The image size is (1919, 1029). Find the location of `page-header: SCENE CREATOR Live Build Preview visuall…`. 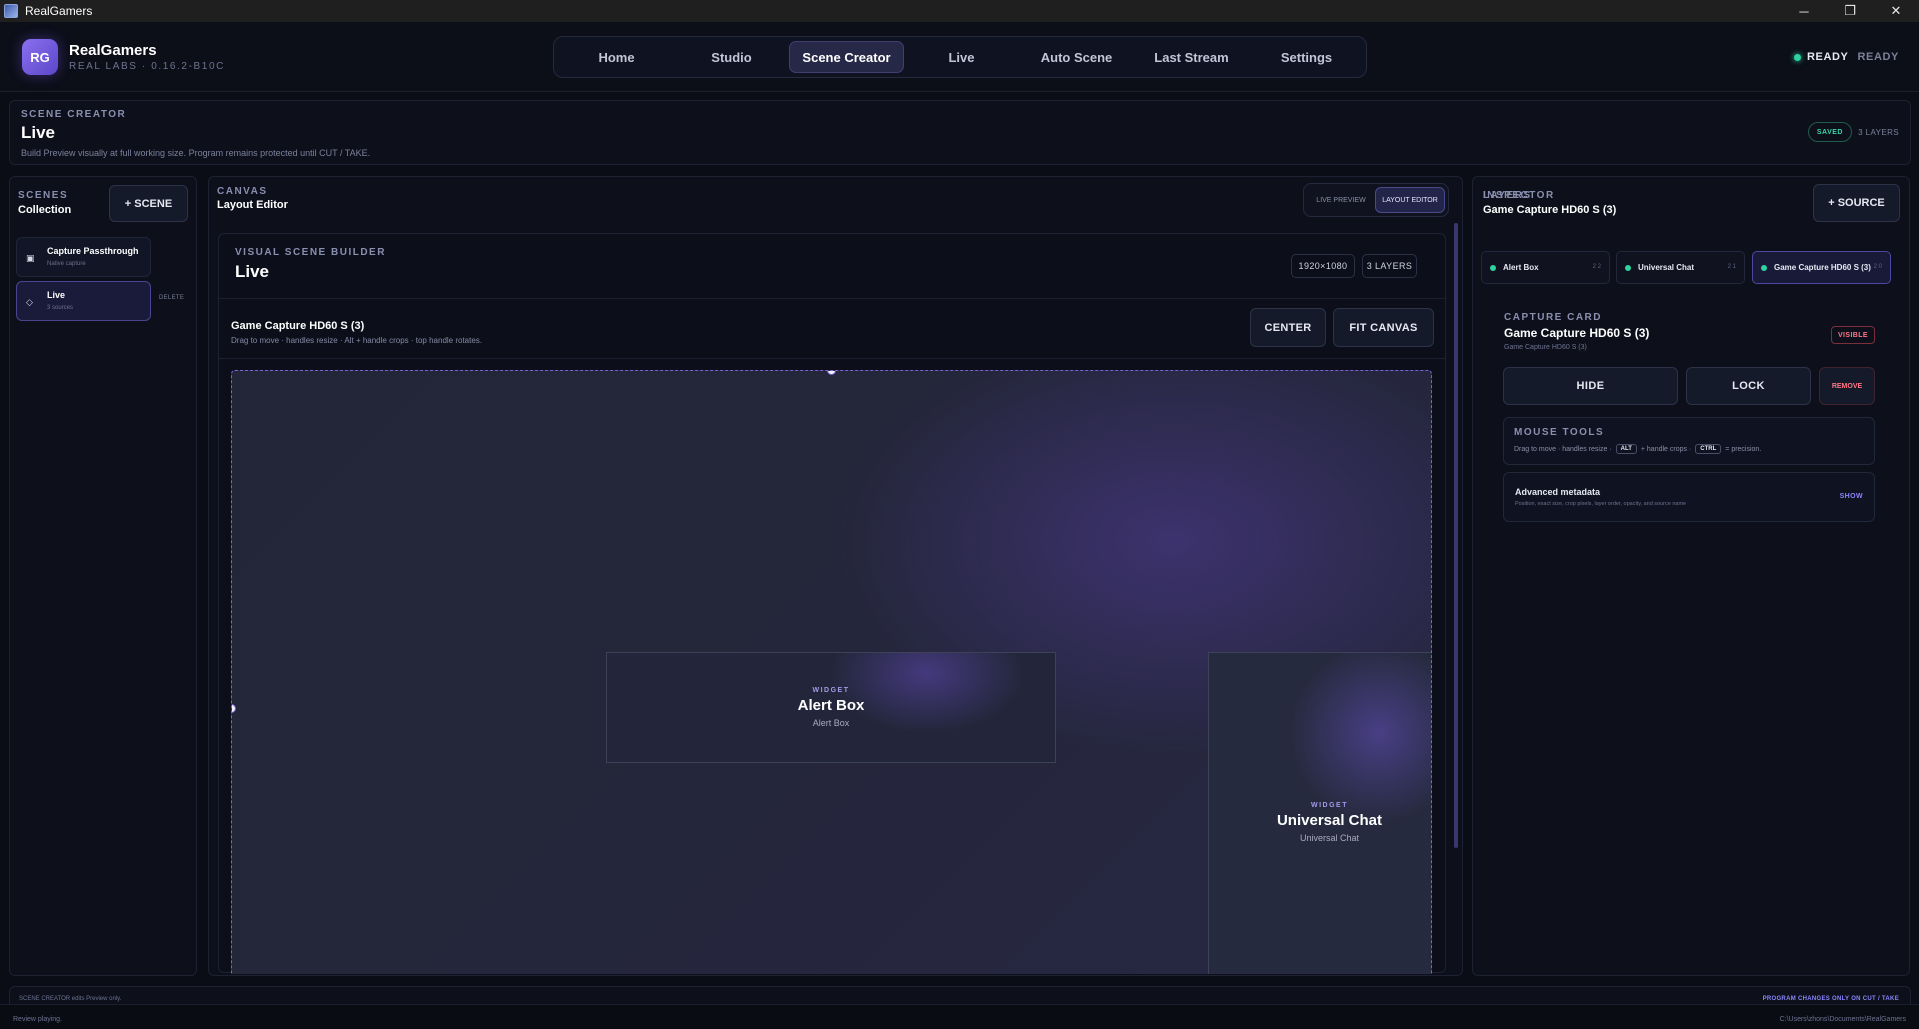

page-header: SCENE CREATOR Live Build Preview visuall… is located at coordinates (960, 132).